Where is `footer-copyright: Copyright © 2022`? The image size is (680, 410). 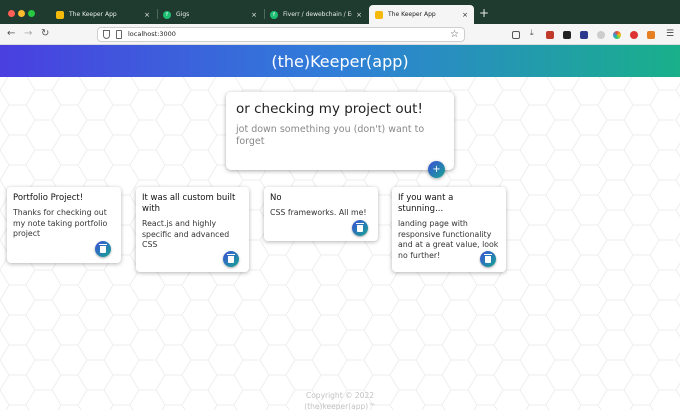 footer-copyright: Copyright © 2022 is located at coordinates (339, 395).